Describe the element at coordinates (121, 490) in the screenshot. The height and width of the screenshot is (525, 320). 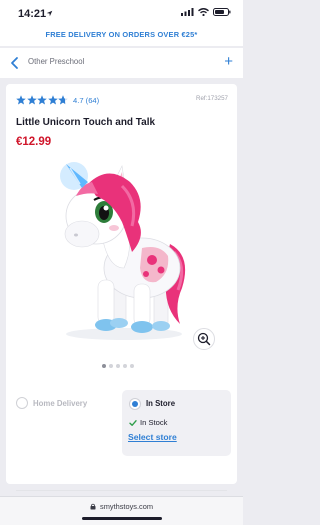
I see `section-divider` at that location.